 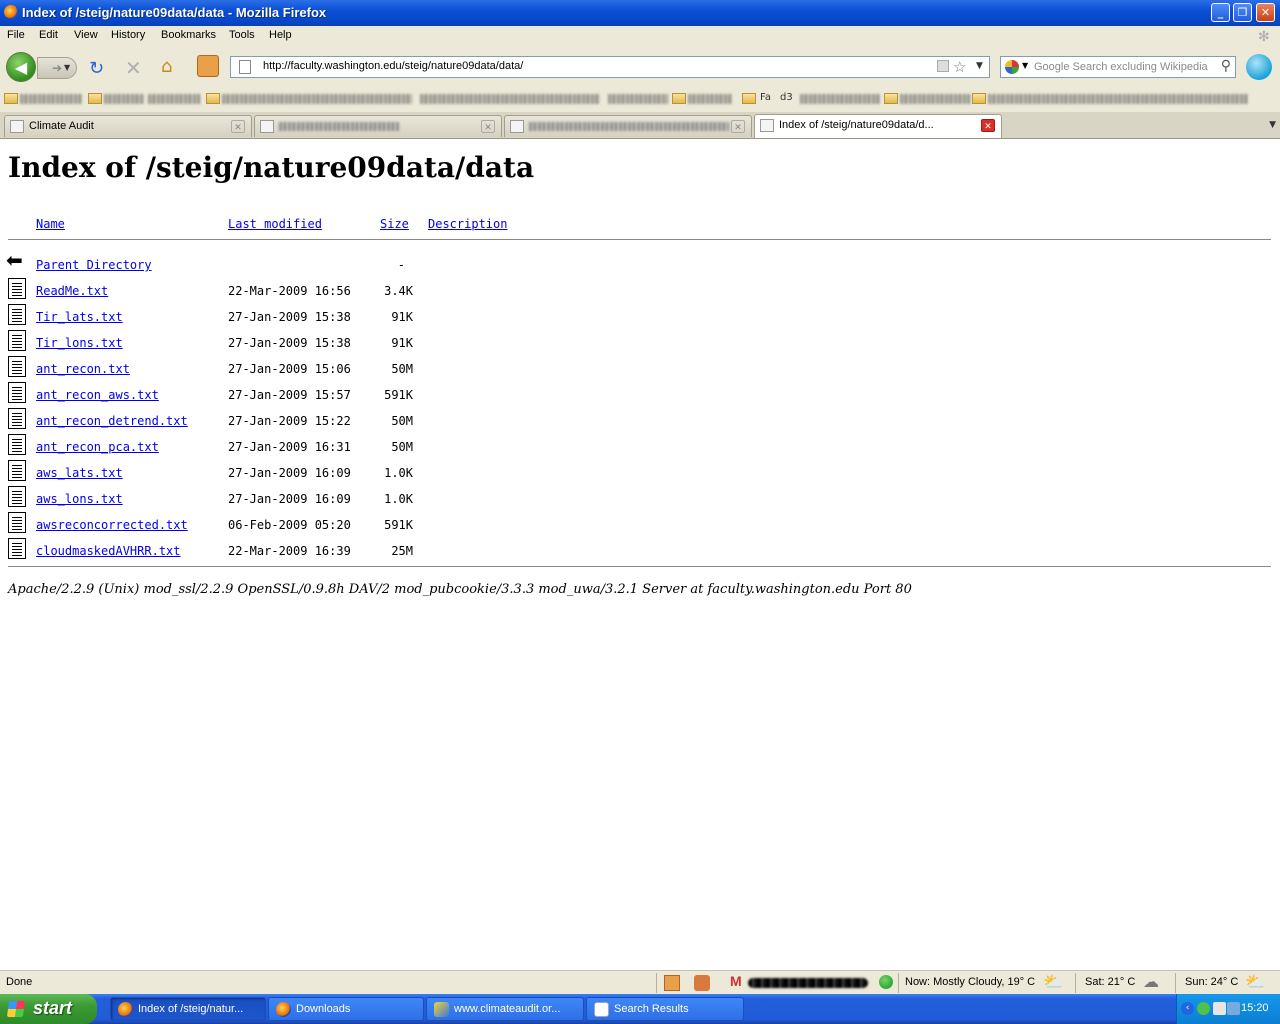 What do you see at coordinates (275, 224) in the screenshot?
I see `sort-by-last-modified-link: Last modified` at bounding box center [275, 224].